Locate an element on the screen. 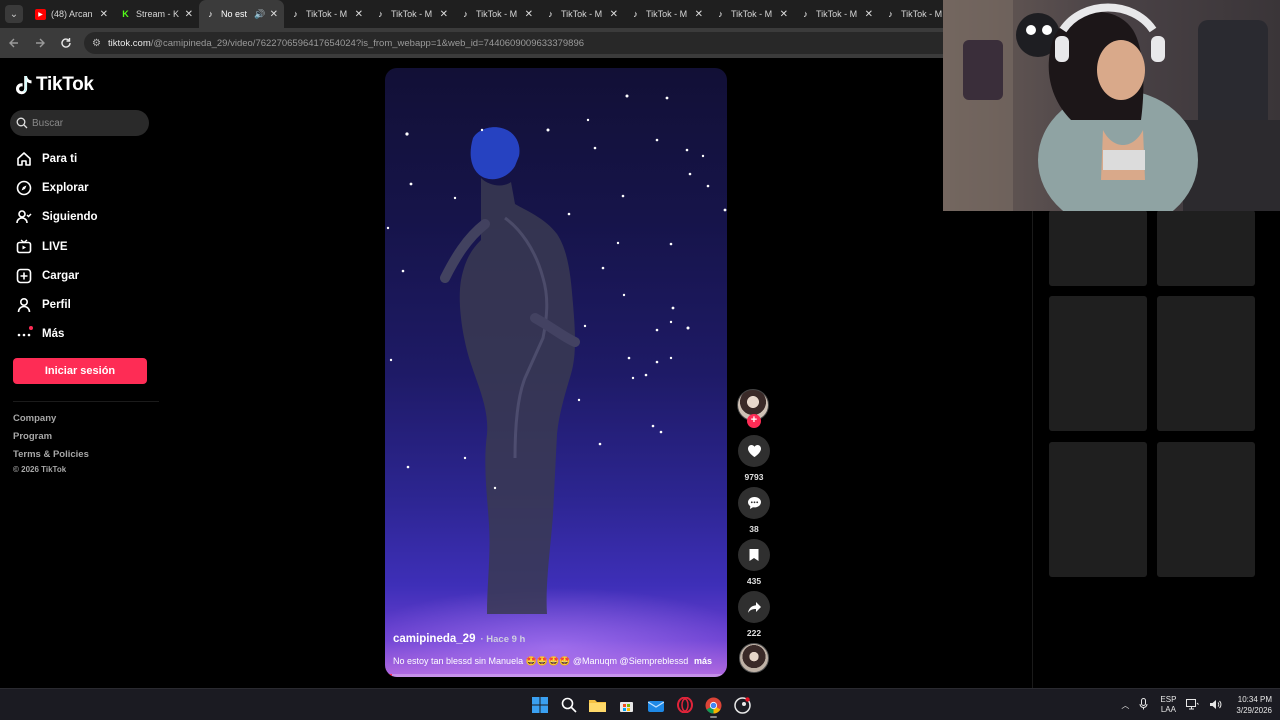  tray-overflow-icon: ︿ is located at coordinates (1125, 705).